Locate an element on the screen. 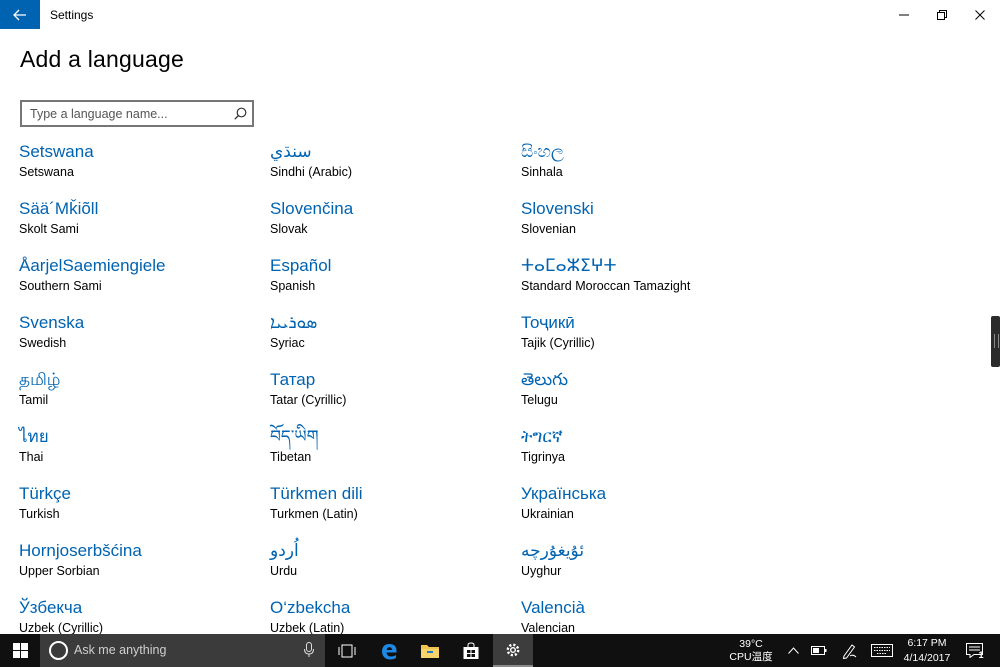  language-english-name: Slovenian is located at coordinates (548, 229).